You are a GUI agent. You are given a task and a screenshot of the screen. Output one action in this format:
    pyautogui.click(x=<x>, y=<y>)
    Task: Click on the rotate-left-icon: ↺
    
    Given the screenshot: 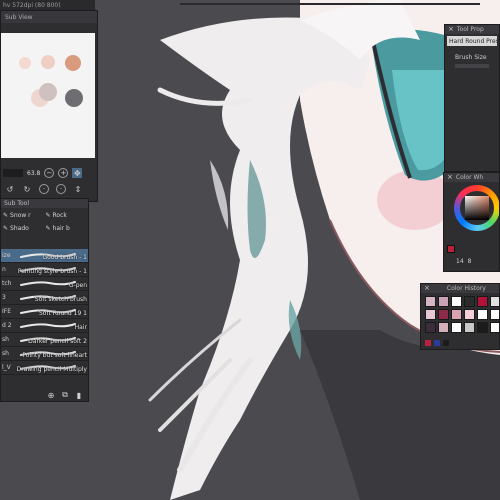 What is the action you would take?
    pyautogui.click(x=10, y=189)
    